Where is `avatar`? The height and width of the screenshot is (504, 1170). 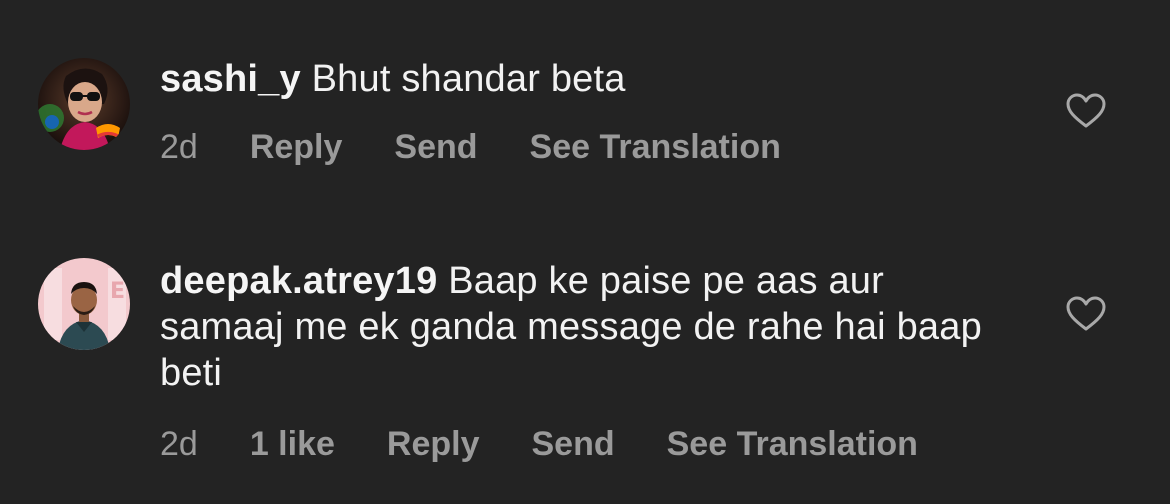 avatar is located at coordinates (84, 104).